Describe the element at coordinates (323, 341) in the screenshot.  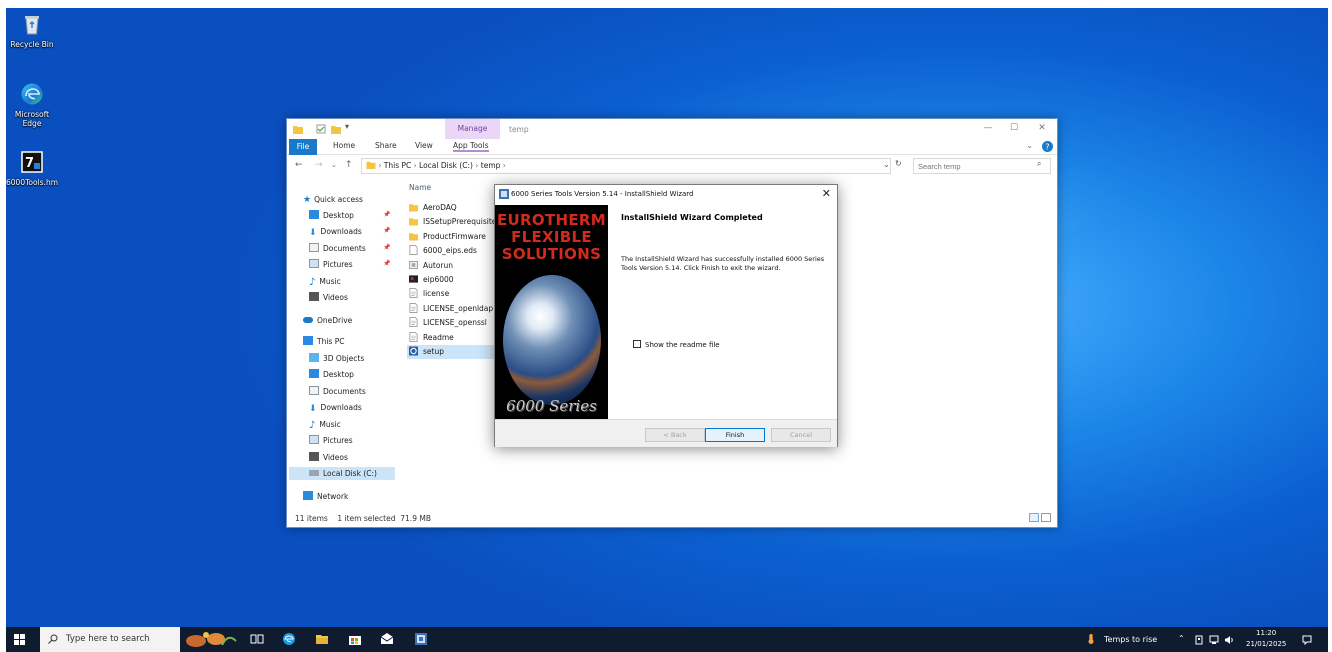
I see `nav-this-pc: This PC` at that location.